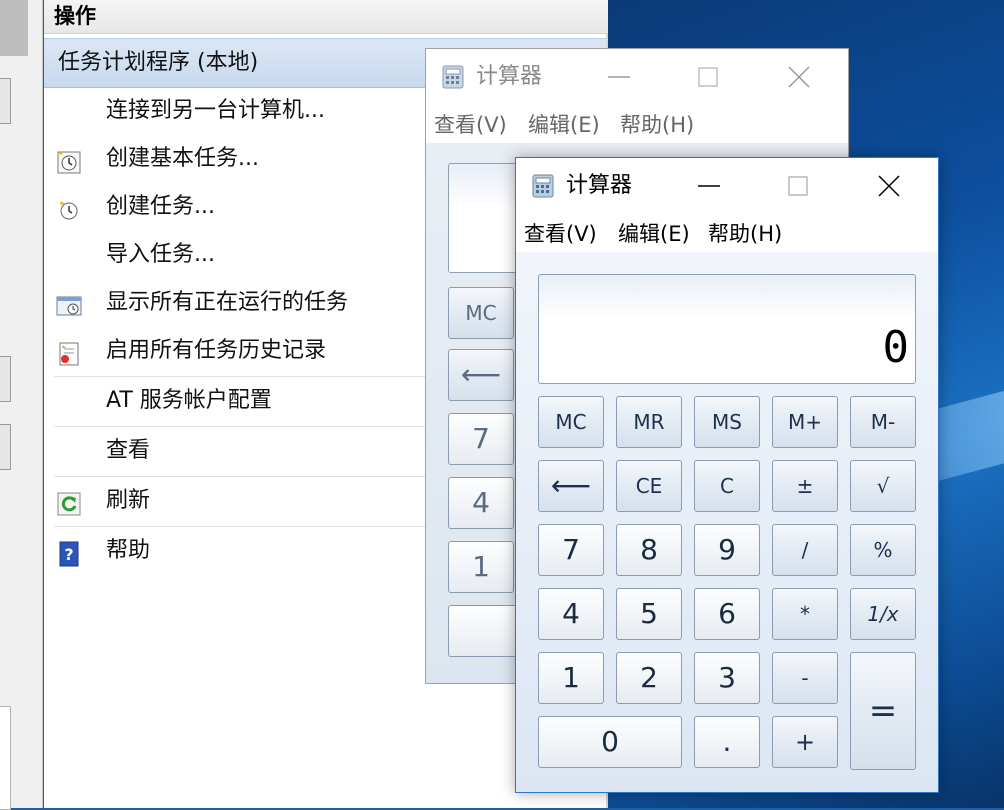  I want to click on key-subtract: -, so click(805, 678).